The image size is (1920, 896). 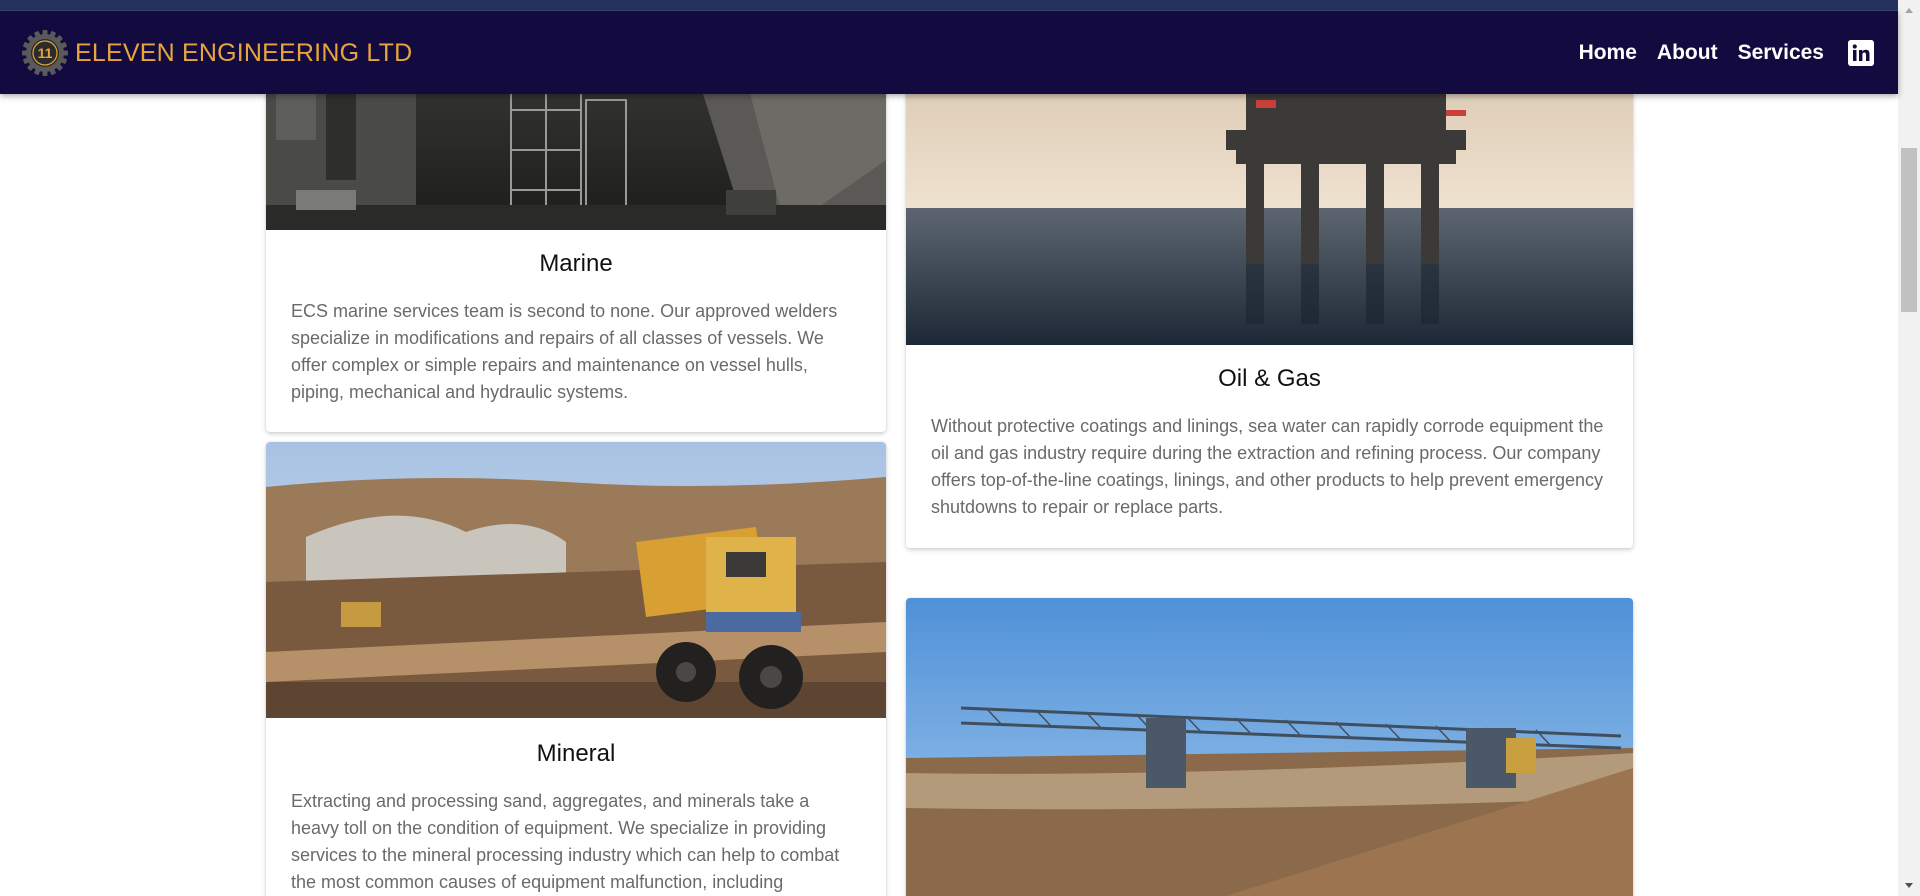 I want to click on service-card-excavator, so click(x=1269, y=747).